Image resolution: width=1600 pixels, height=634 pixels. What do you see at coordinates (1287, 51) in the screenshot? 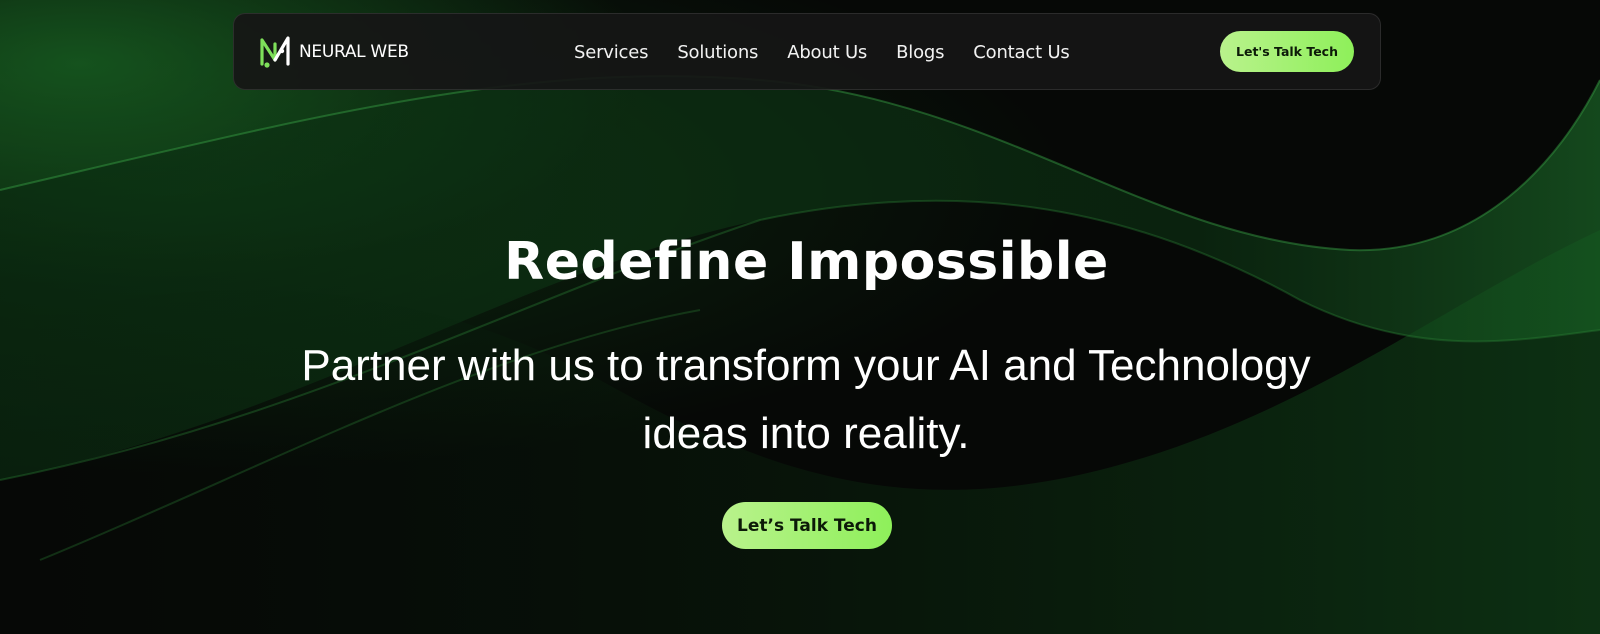
I see `header-talk-tech-button: Let's Talk Tech` at bounding box center [1287, 51].